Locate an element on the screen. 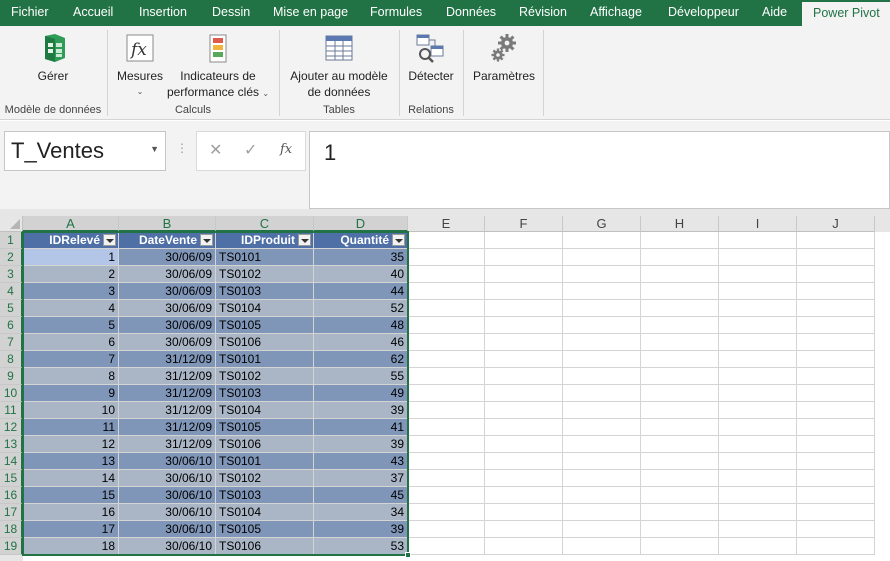 The image size is (890, 561). table-cell: 12 is located at coordinates (71, 444).